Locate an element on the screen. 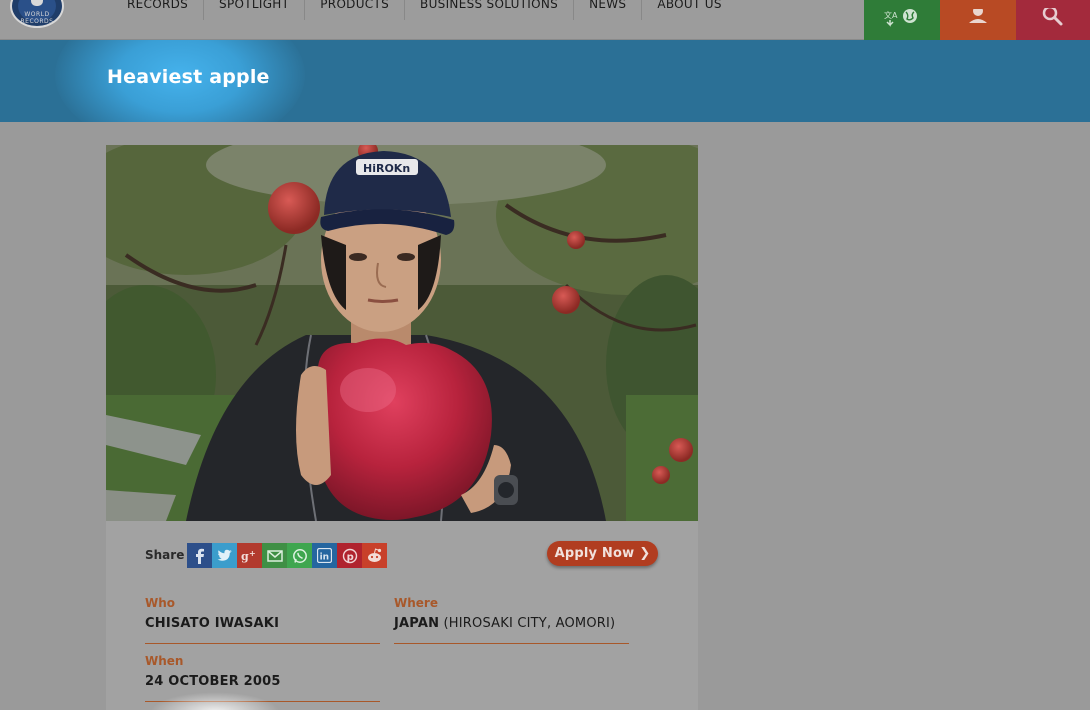 The height and width of the screenshot is (710, 1090). reddit-icon is located at coordinates (375, 555).